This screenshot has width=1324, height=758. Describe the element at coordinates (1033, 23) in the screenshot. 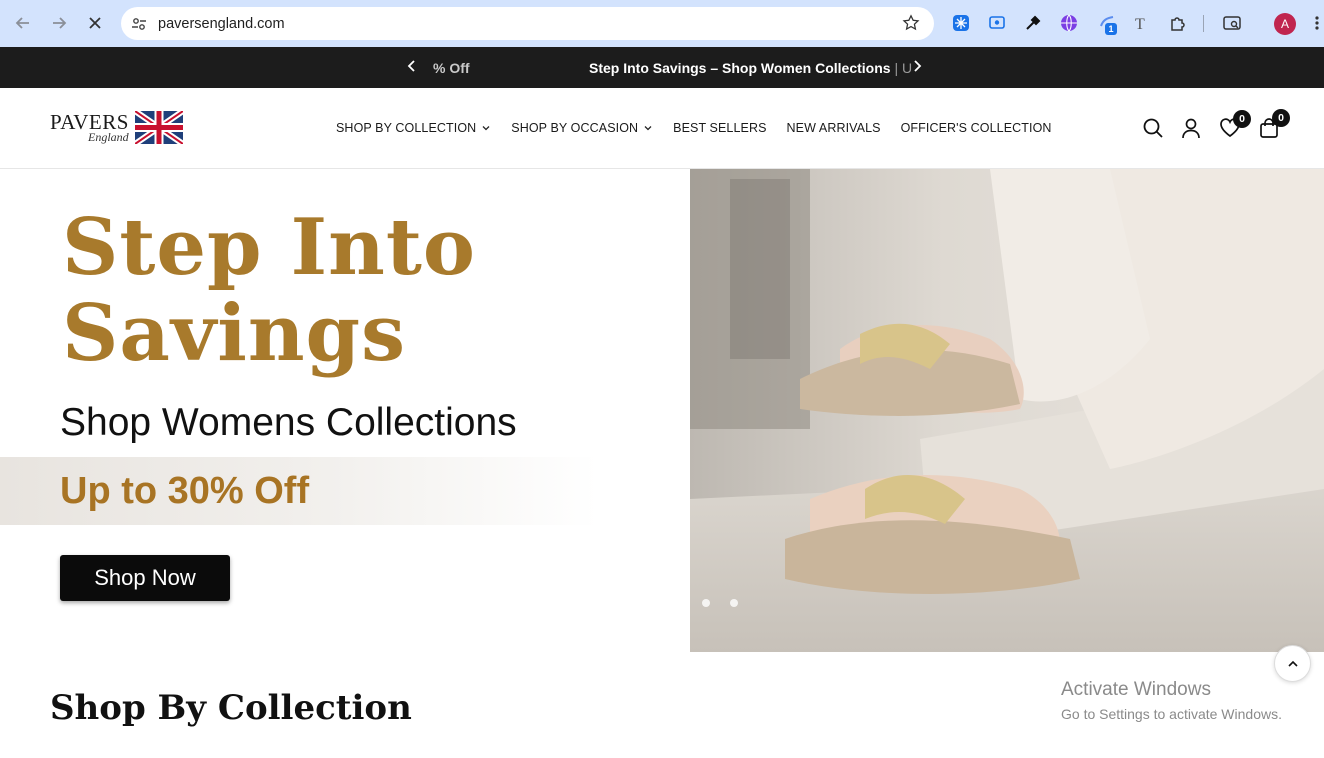

I see `extension-eyedropper-icon` at that location.